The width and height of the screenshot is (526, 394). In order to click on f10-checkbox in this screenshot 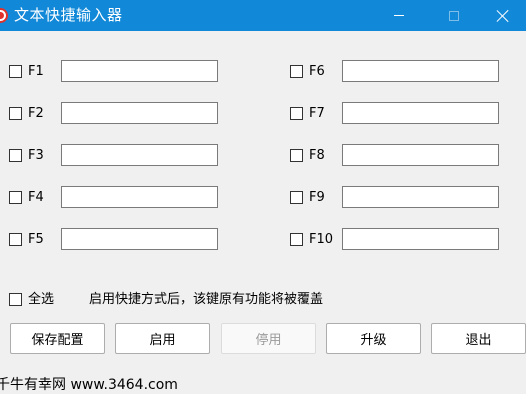, I will do `click(296, 239)`.